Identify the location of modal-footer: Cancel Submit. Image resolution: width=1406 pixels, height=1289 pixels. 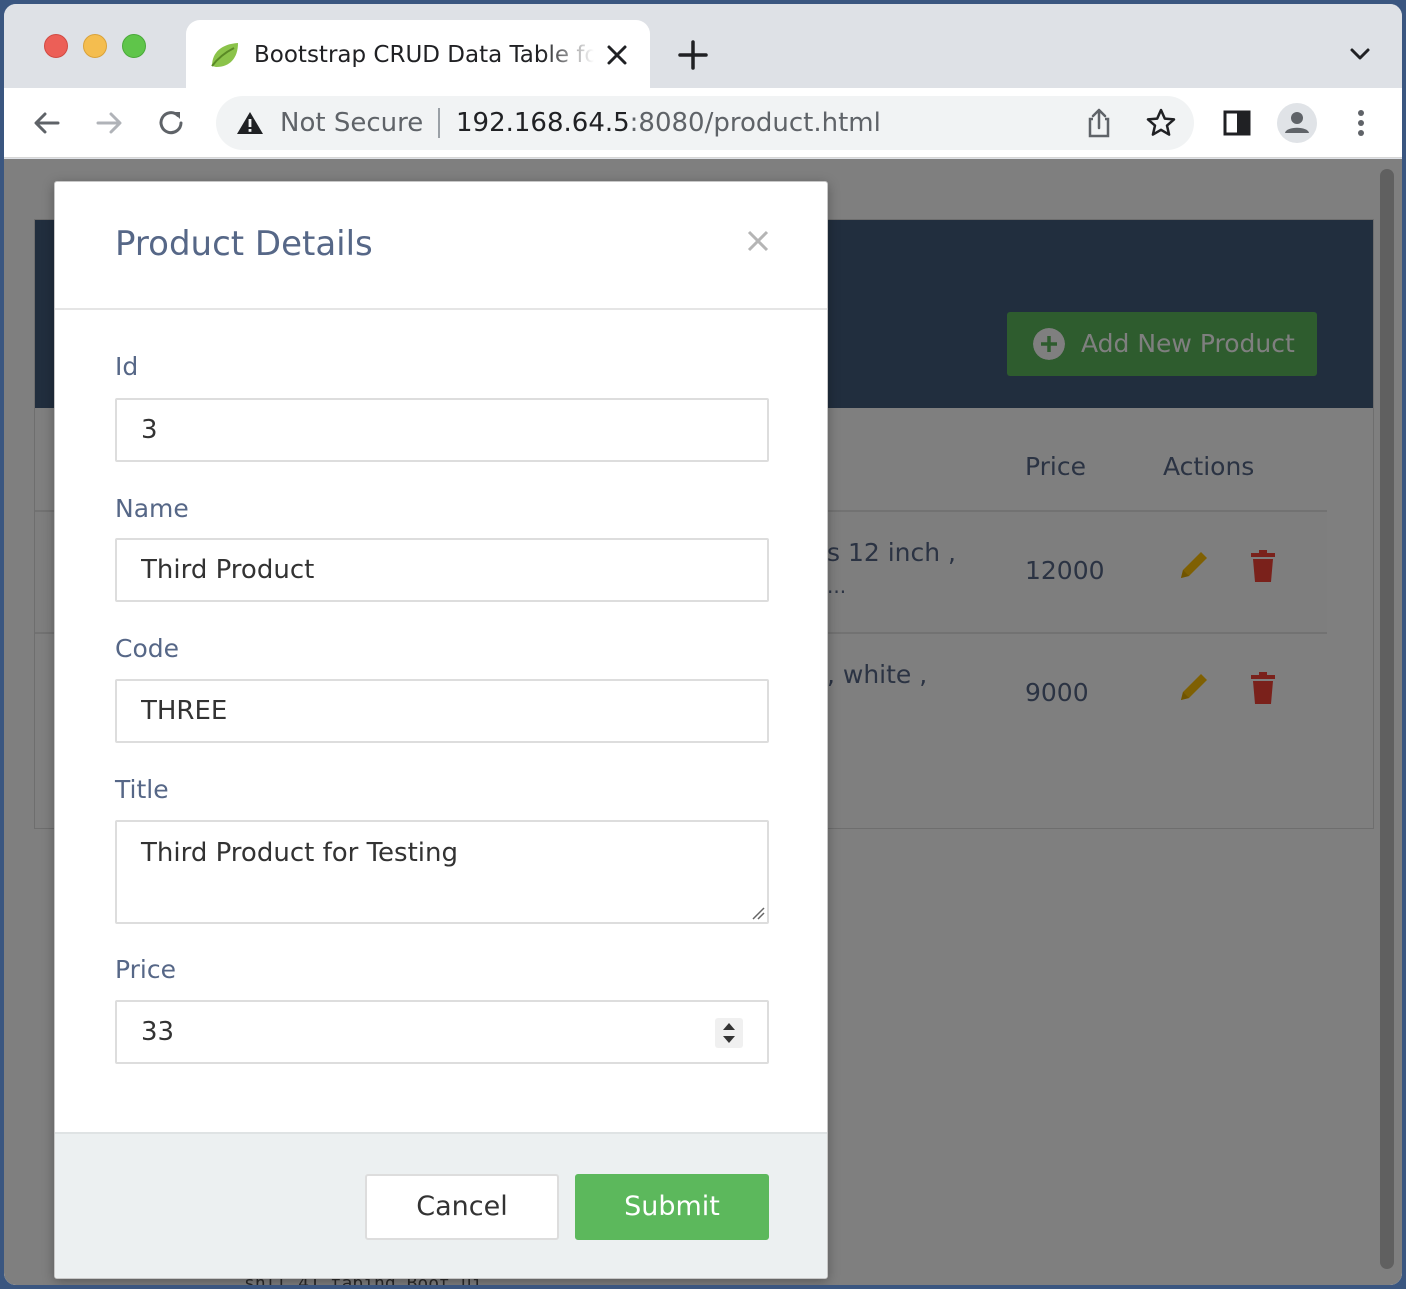
(441, 1205).